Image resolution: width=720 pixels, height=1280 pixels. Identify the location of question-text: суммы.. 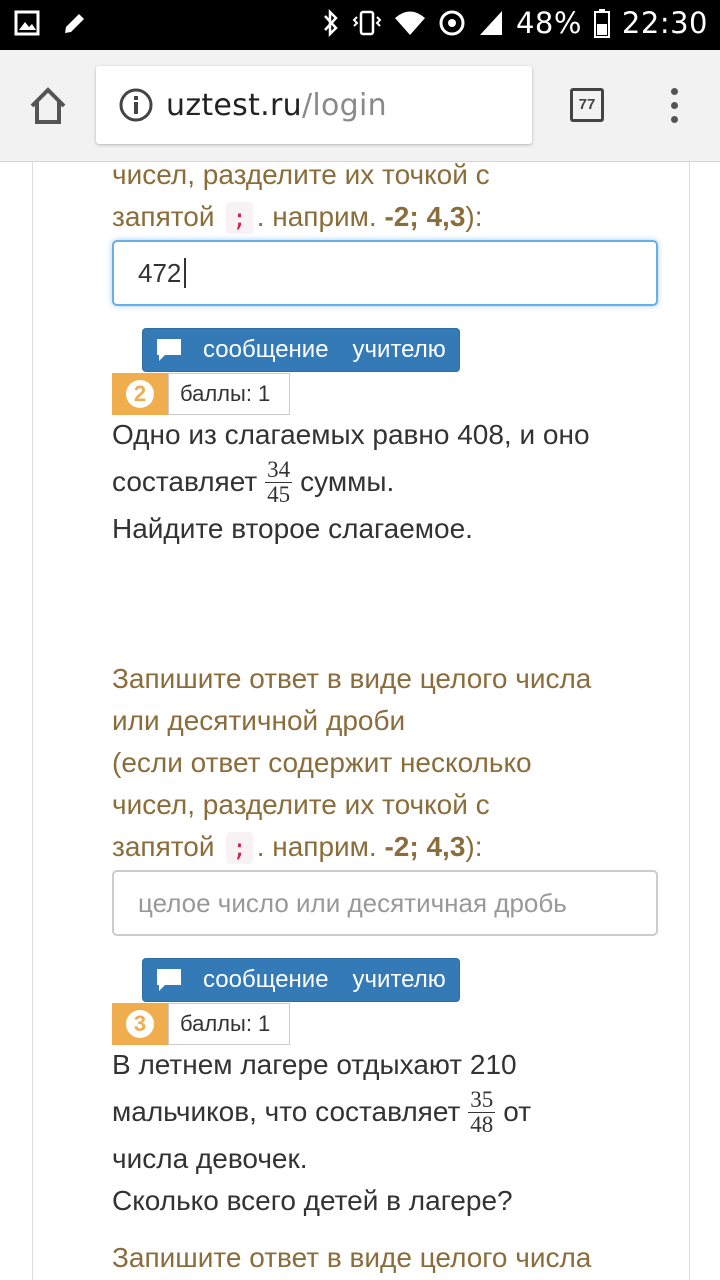
(347, 481).